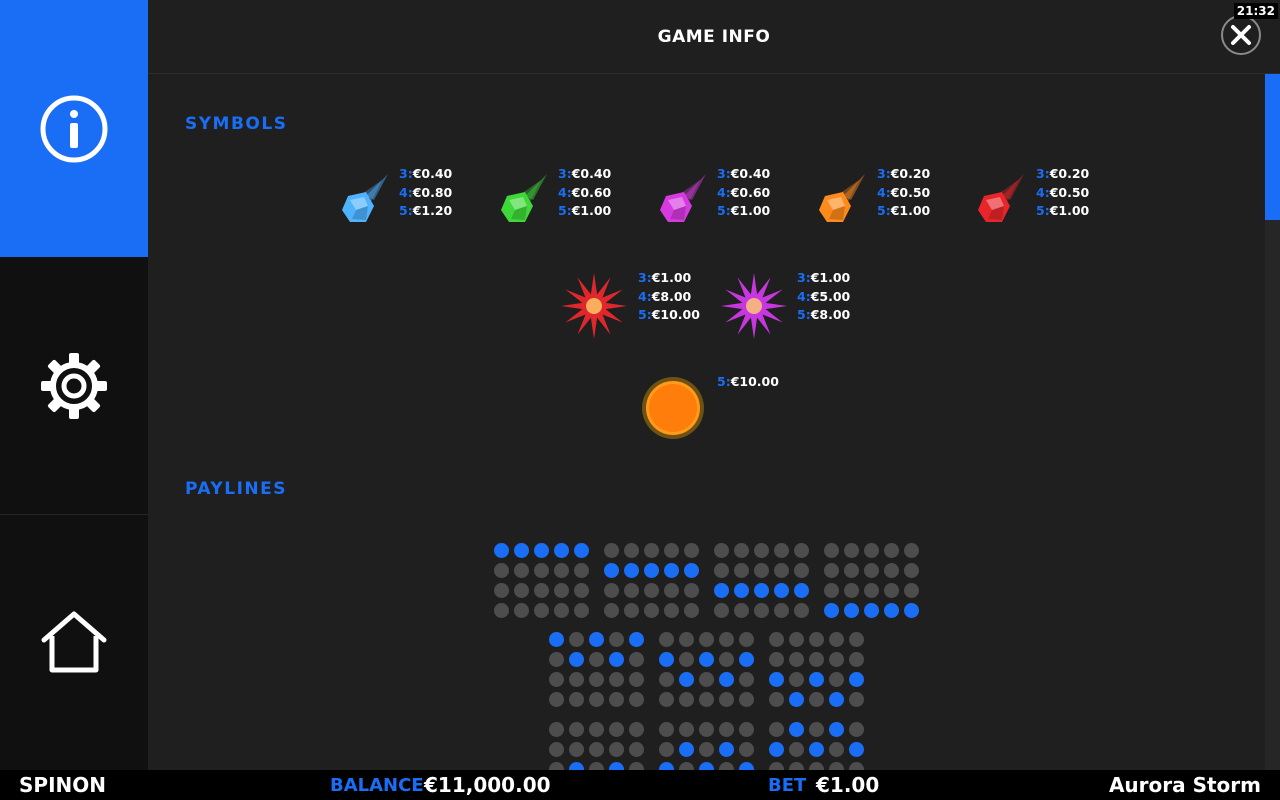  I want to click on home-tab-button, so click(74, 642).